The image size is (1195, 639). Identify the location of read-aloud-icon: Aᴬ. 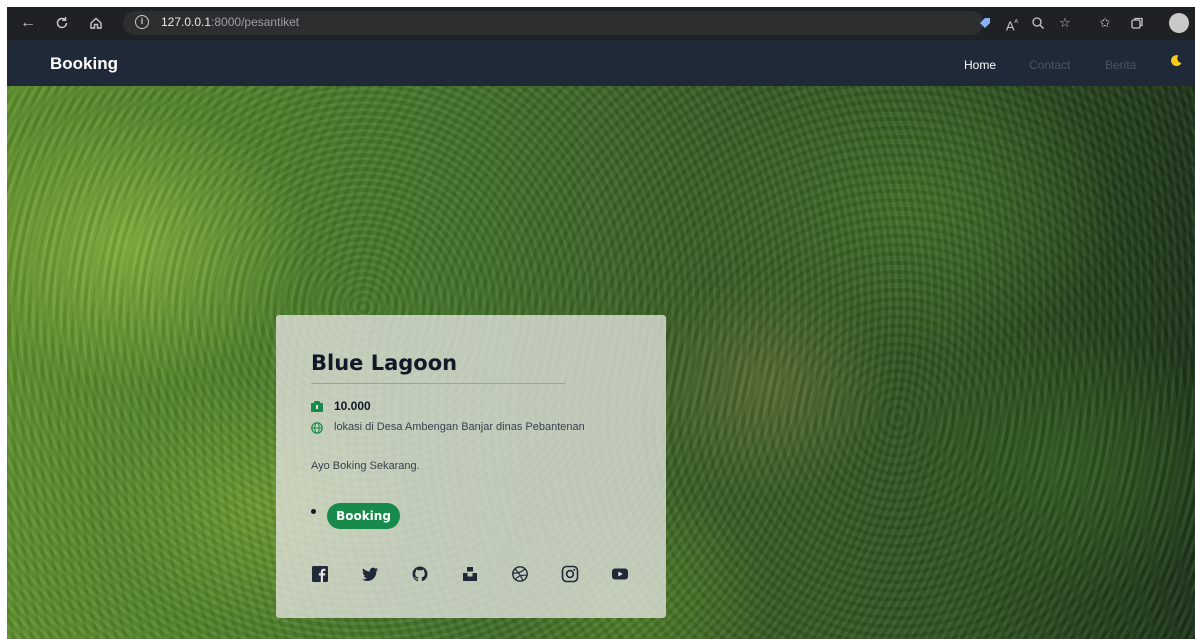
(1012, 23).